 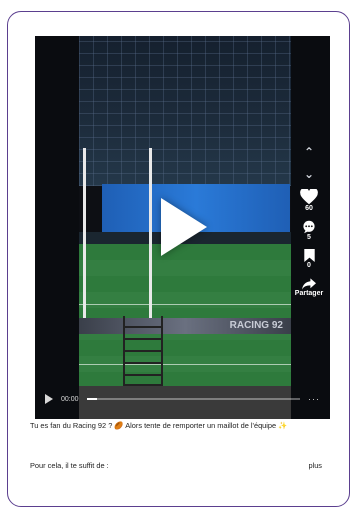 What do you see at coordinates (185, 326) in the screenshot?
I see `ad-board: RACING 92` at bounding box center [185, 326].